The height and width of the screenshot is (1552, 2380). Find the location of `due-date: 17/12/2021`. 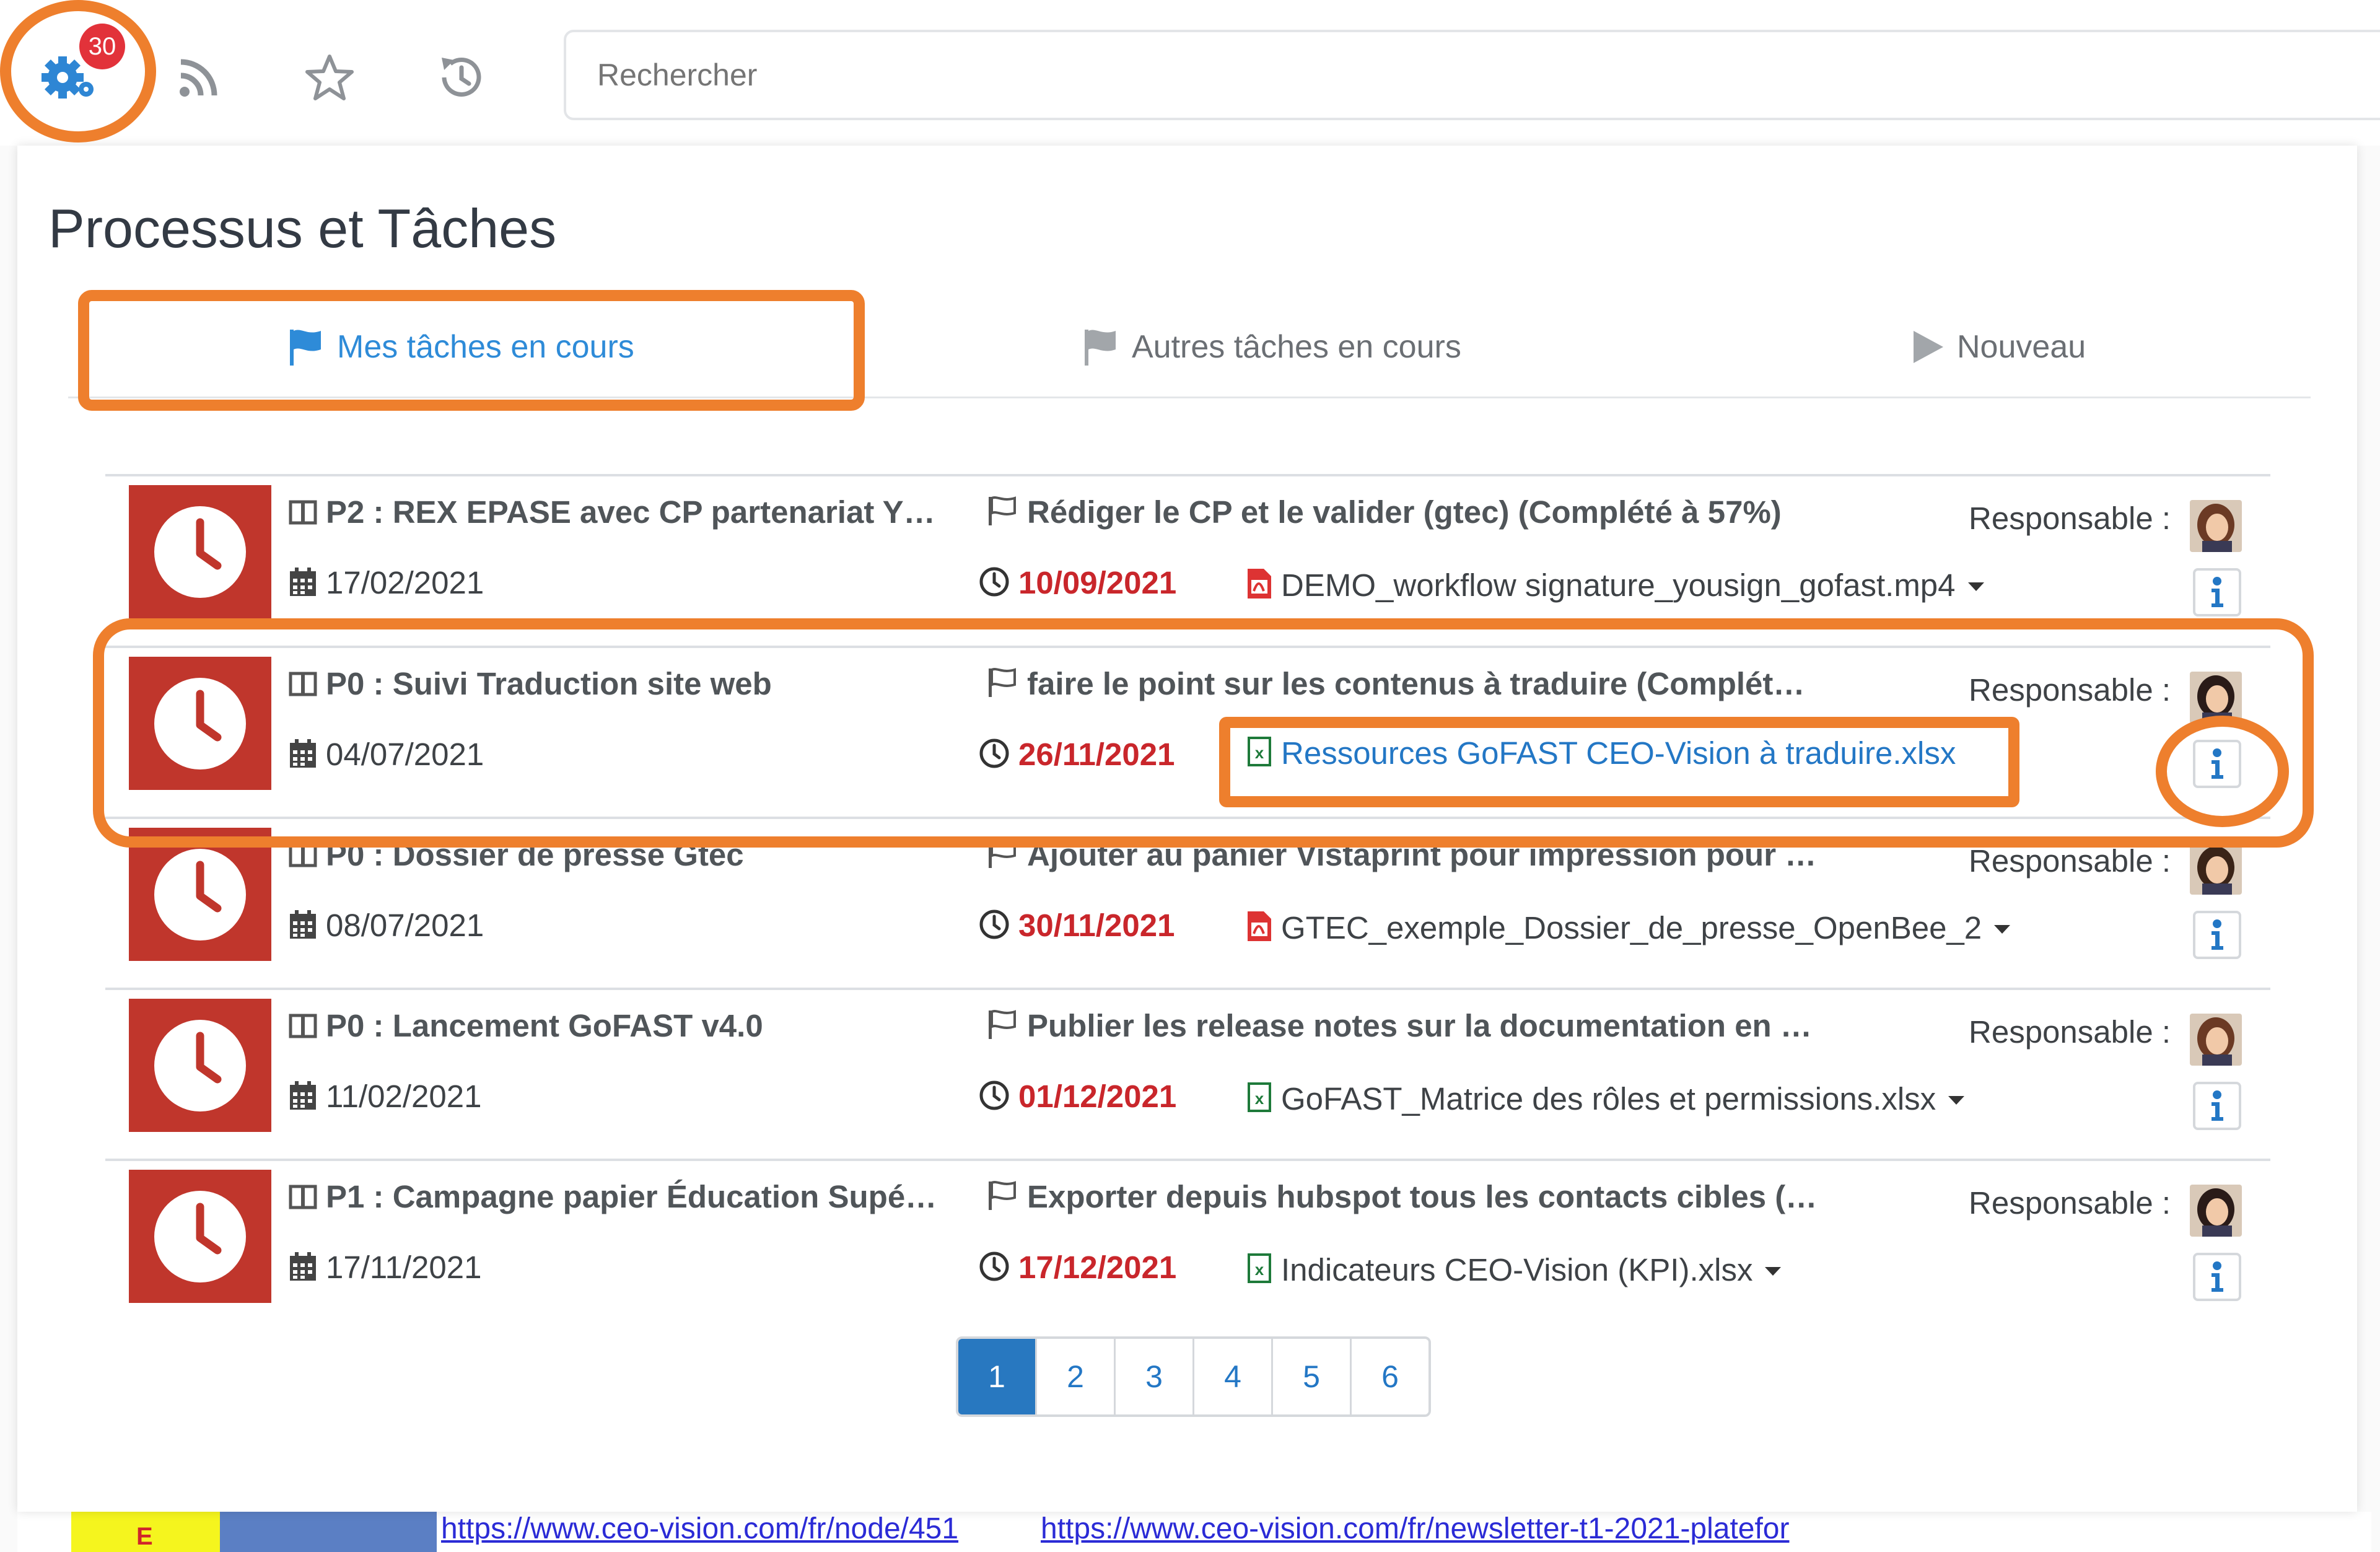

due-date: 17/12/2021 is located at coordinates (1077, 1269).